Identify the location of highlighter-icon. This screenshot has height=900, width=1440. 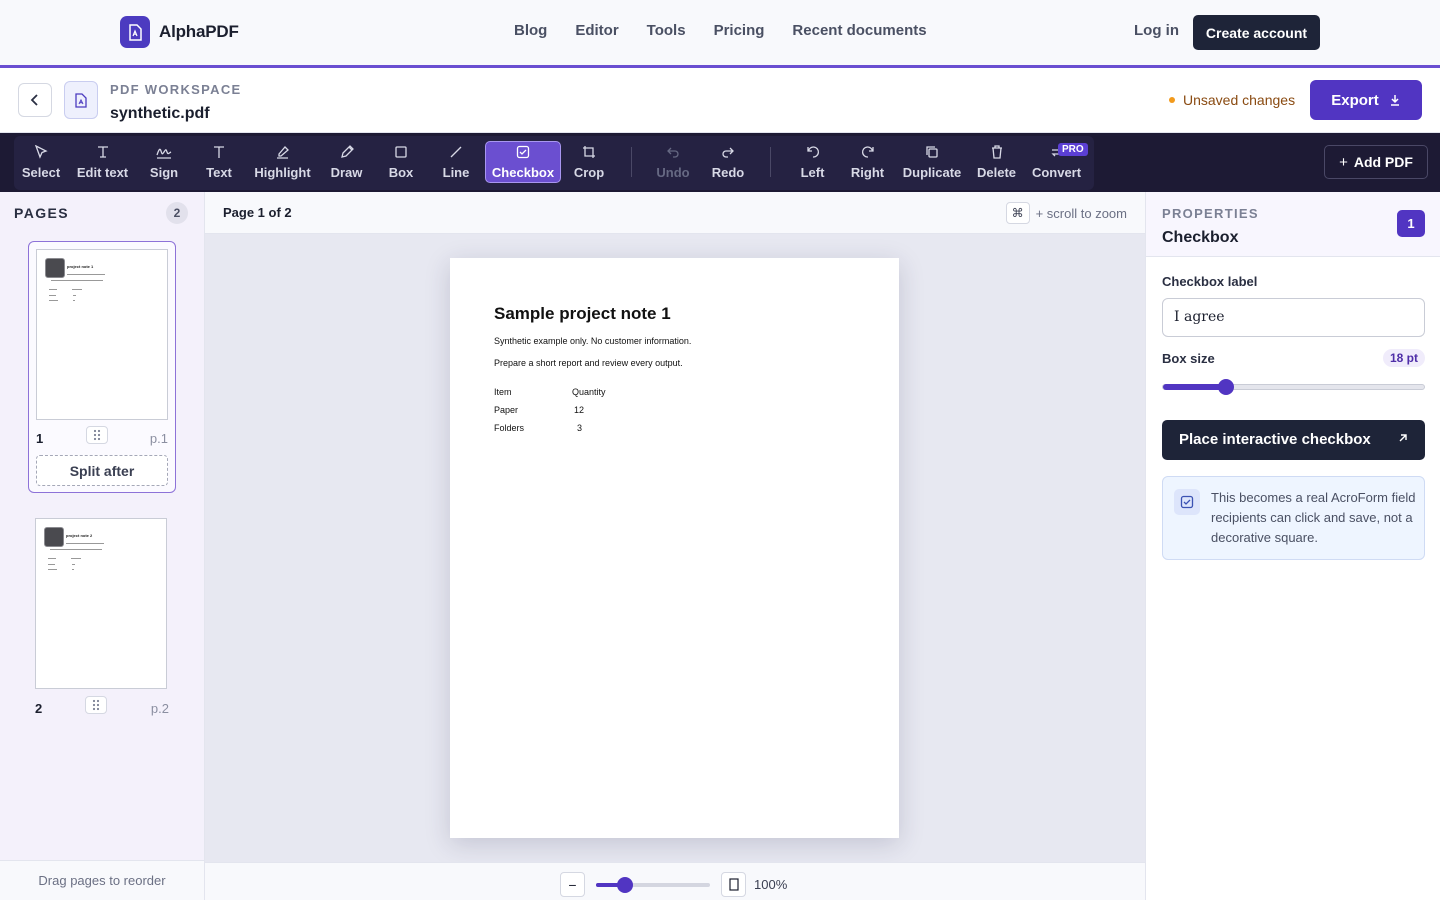
(283, 152).